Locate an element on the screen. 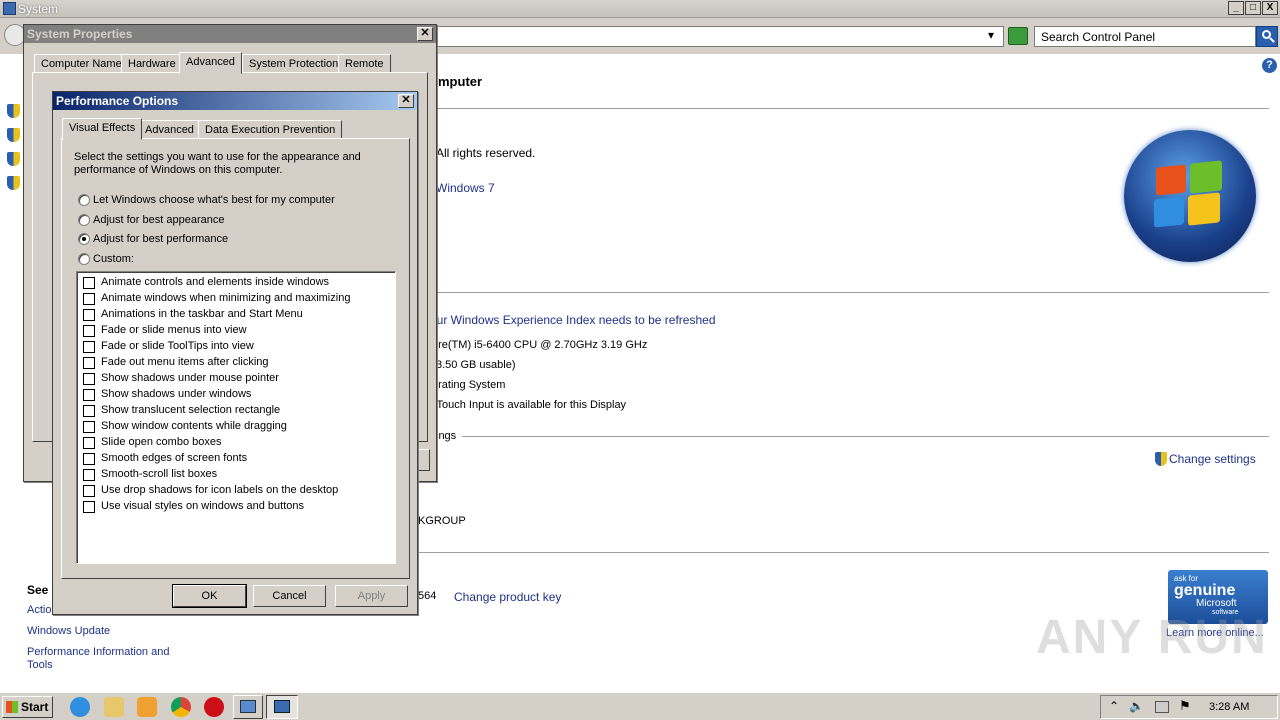 Image resolution: width=1280 pixels, height=720 pixels. help-icon: ? is located at coordinates (1269, 65).